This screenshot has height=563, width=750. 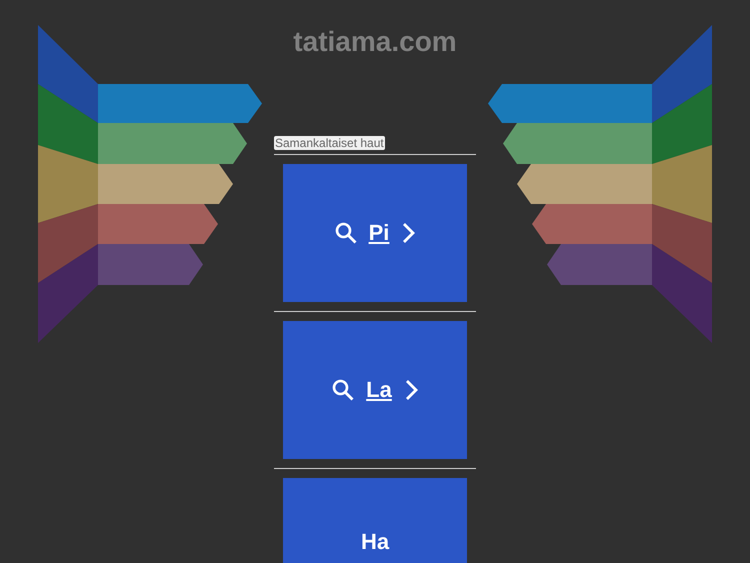 What do you see at coordinates (375, 520) in the screenshot?
I see `result-card: Ha` at bounding box center [375, 520].